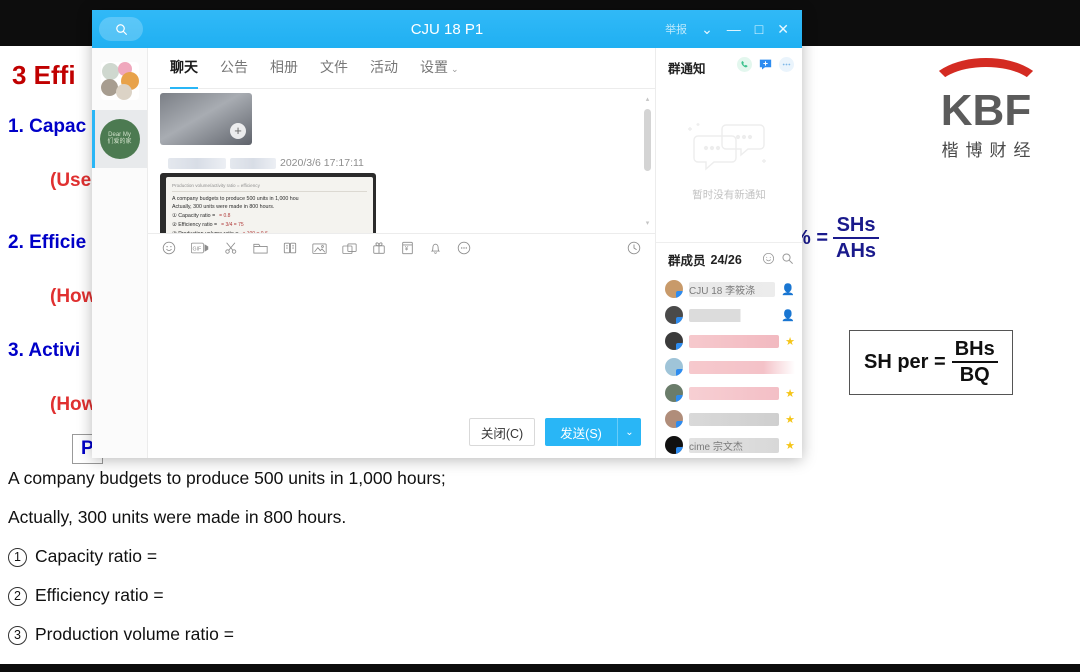 This screenshot has height=672, width=1080. Describe the element at coordinates (788, 315) in the screenshot. I see `admin-badge-icon: 👤` at that location.